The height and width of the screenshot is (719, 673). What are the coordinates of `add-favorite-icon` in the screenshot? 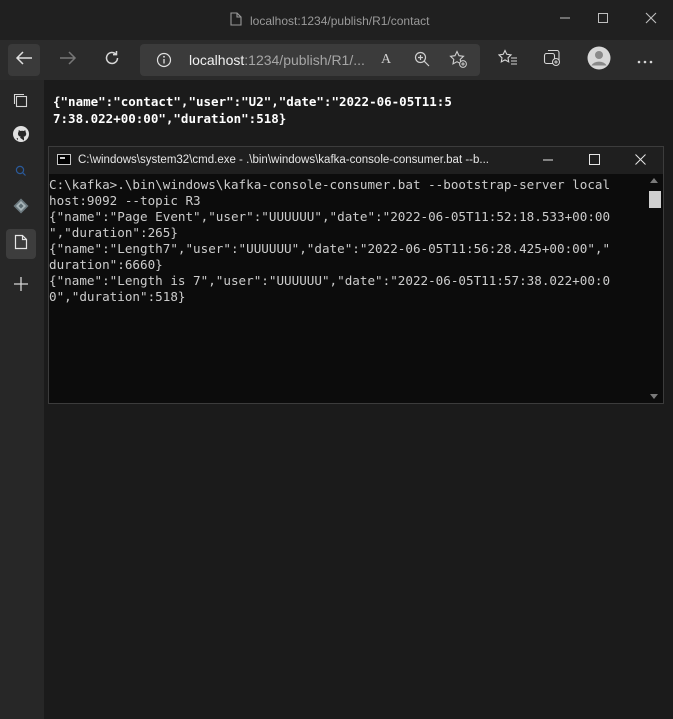 It's located at (458, 60).